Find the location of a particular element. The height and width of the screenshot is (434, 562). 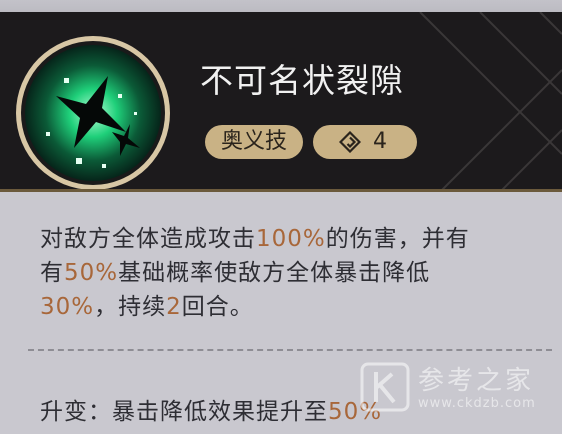

green-rift-orb-icon is located at coordinates (93, 113).